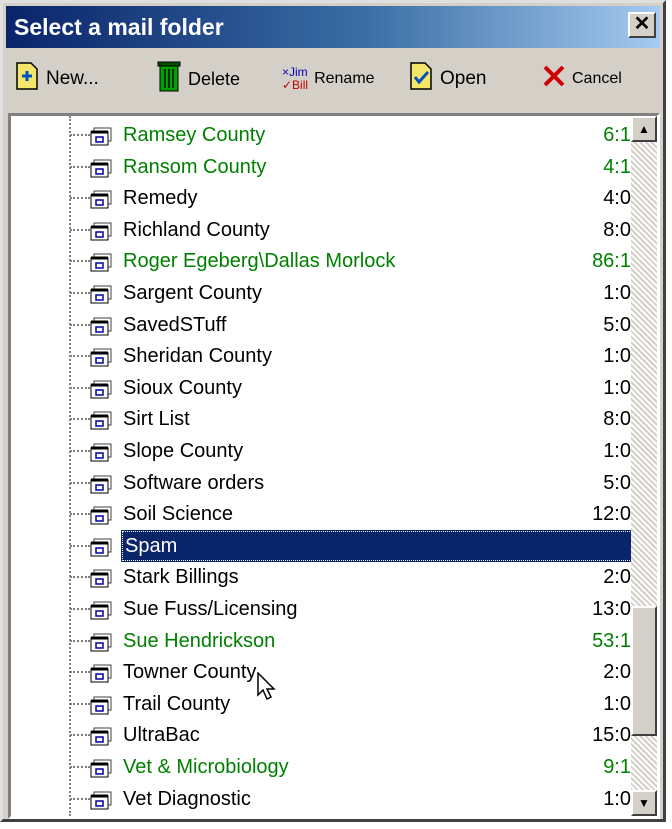  Describe the element at coordinates (156, 419) in the screenshot. I see `folder-name: Sirt List` at that location.